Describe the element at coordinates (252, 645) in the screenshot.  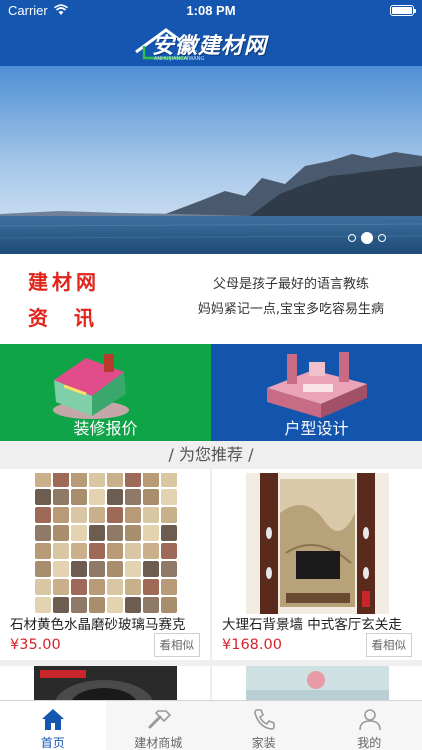
I see `product-price: ¥168.00` at that location.